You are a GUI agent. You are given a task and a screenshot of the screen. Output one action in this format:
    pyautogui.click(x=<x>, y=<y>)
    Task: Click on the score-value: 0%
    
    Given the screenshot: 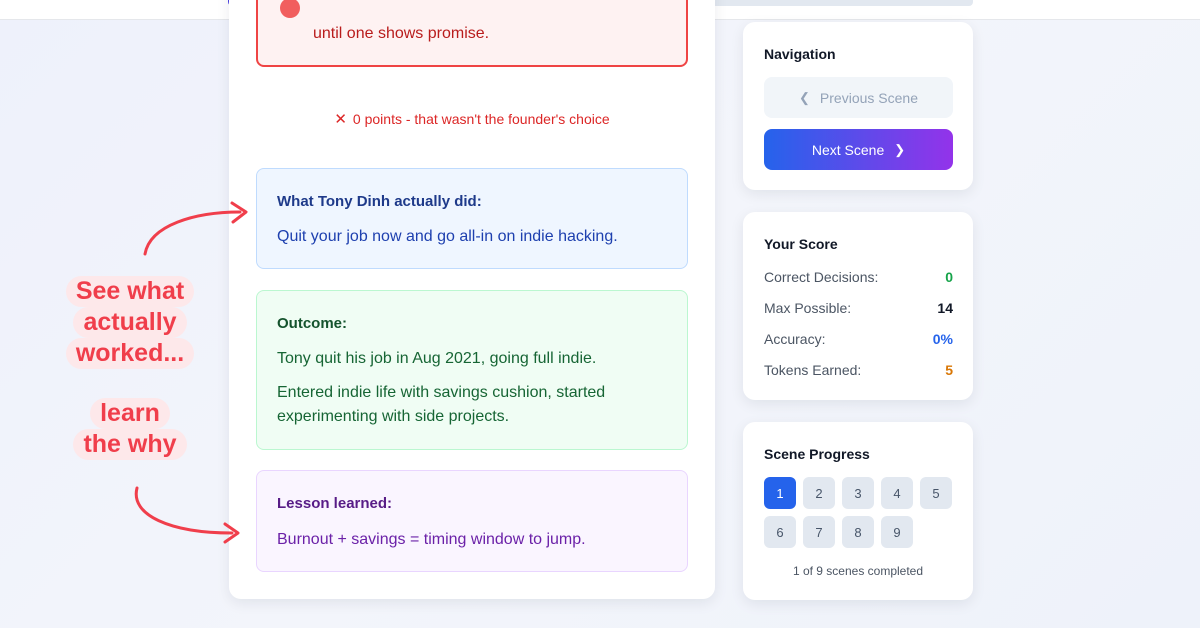 What is the action you would take?
    pyautogui.click(x=942, y=339)
    